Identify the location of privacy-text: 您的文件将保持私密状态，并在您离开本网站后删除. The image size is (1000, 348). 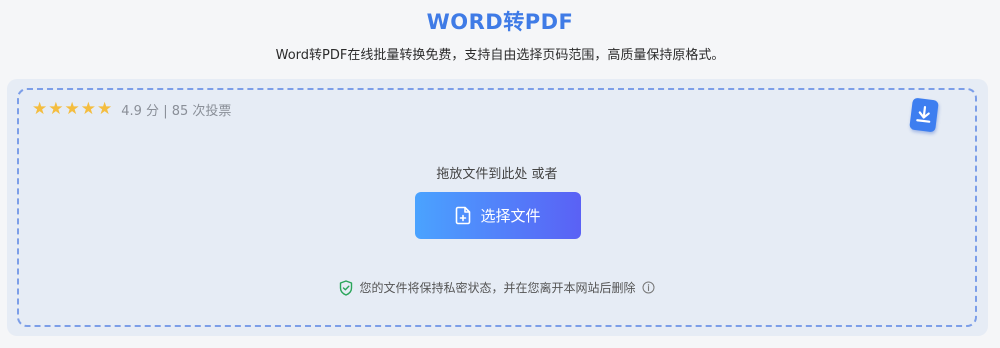
(497, 288).